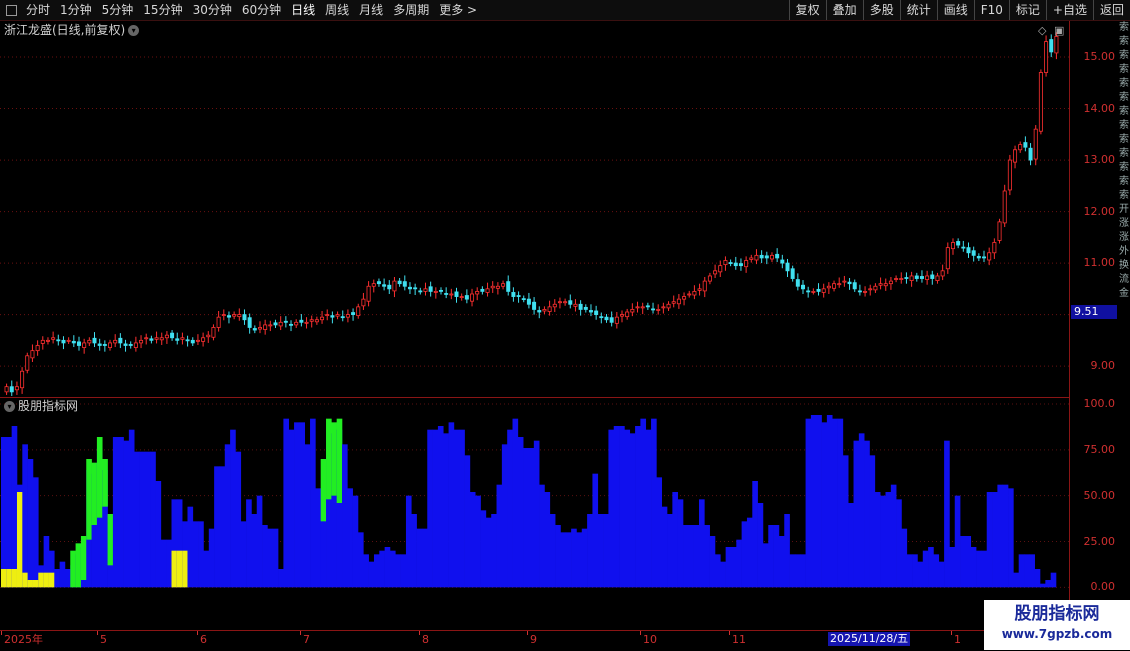 The image size is (1130, 651). Describe the element at coordinates (76, 10) in the screenshot. I see `period-tab-1: 1分钟` at that location.